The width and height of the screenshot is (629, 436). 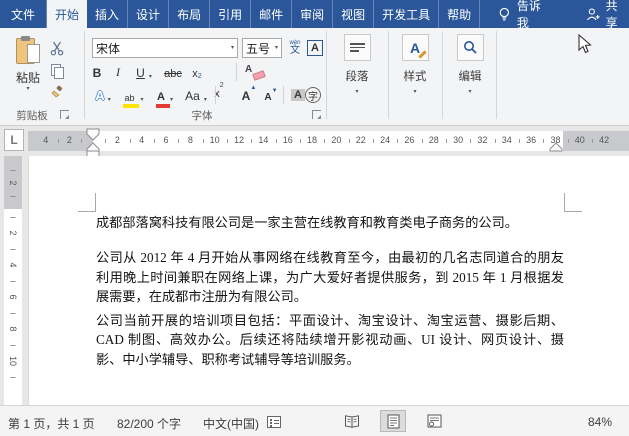 What do you see at coordinates (149, 14) in the screenshot?
I see `tab-设计: 设计` at bounding box center [149, 14].